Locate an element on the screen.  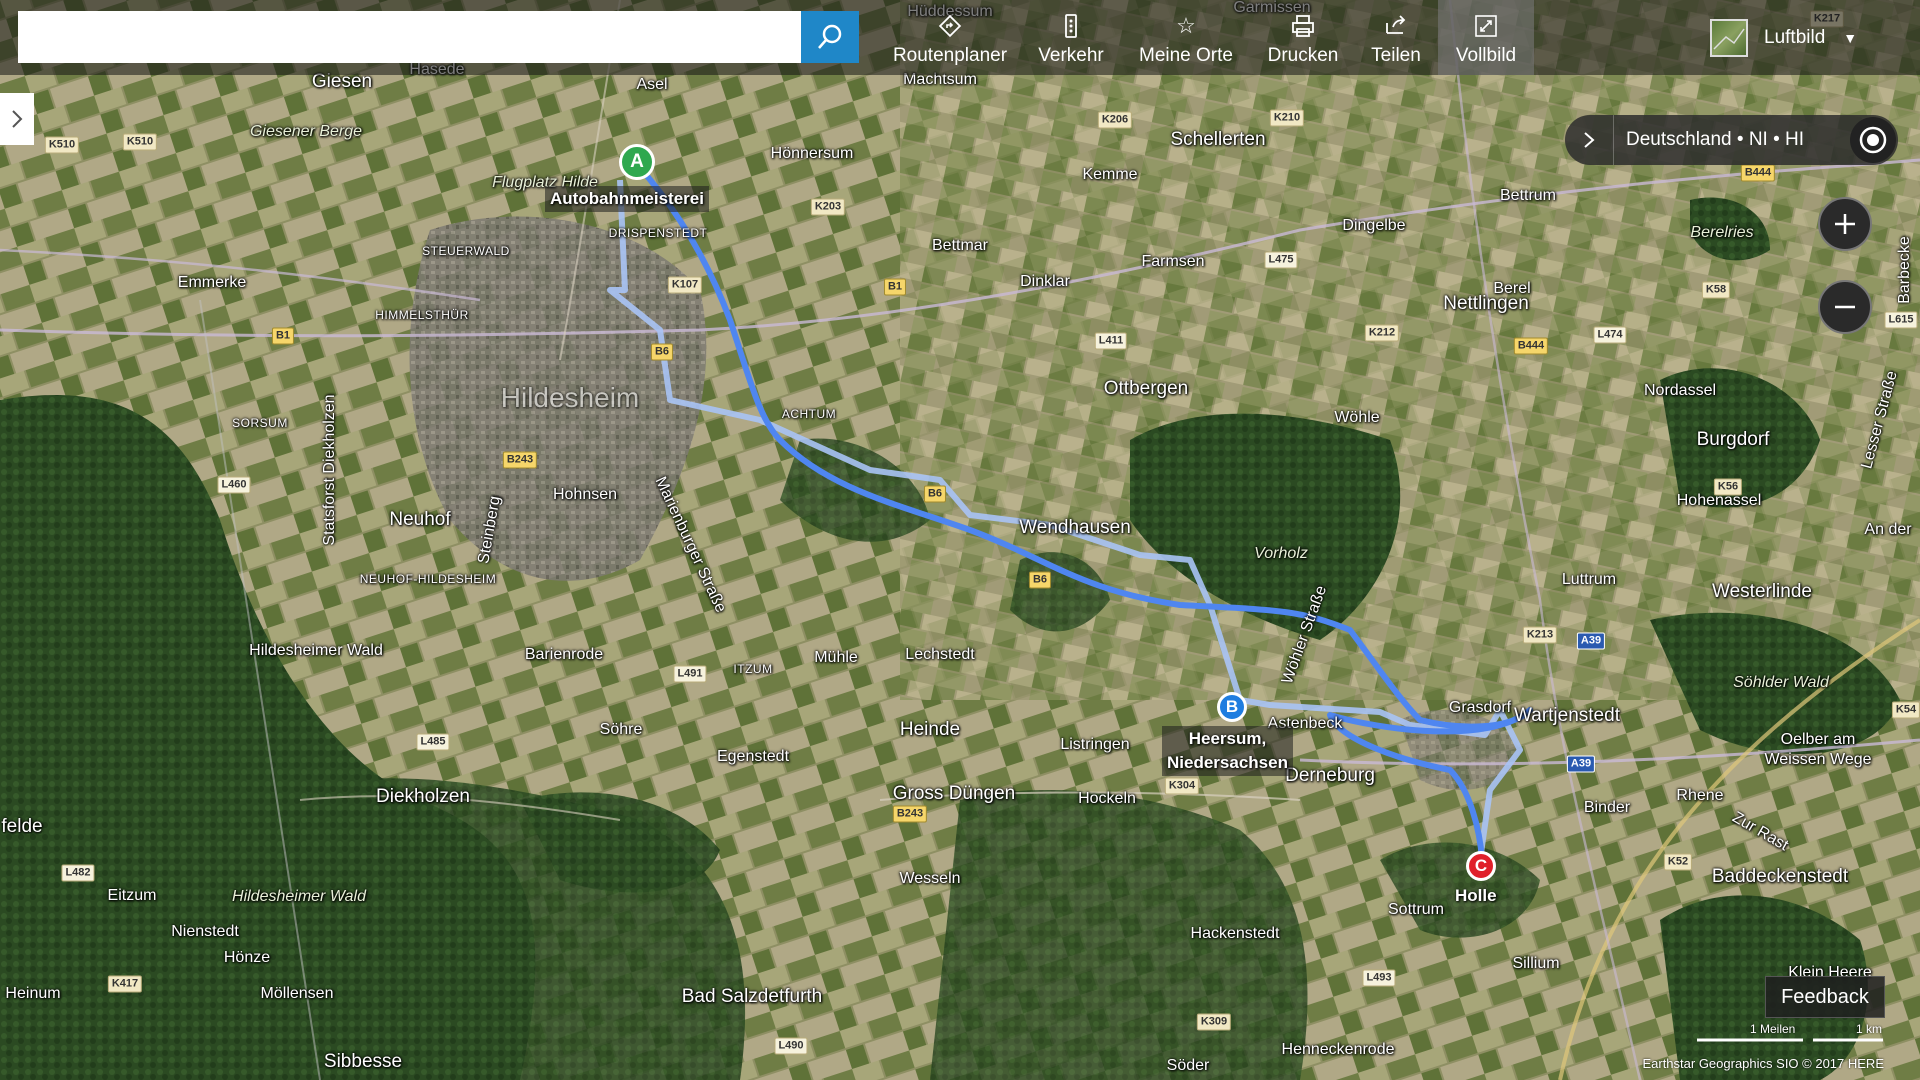
zoom-in-button is located at coordinates (1845, 224).